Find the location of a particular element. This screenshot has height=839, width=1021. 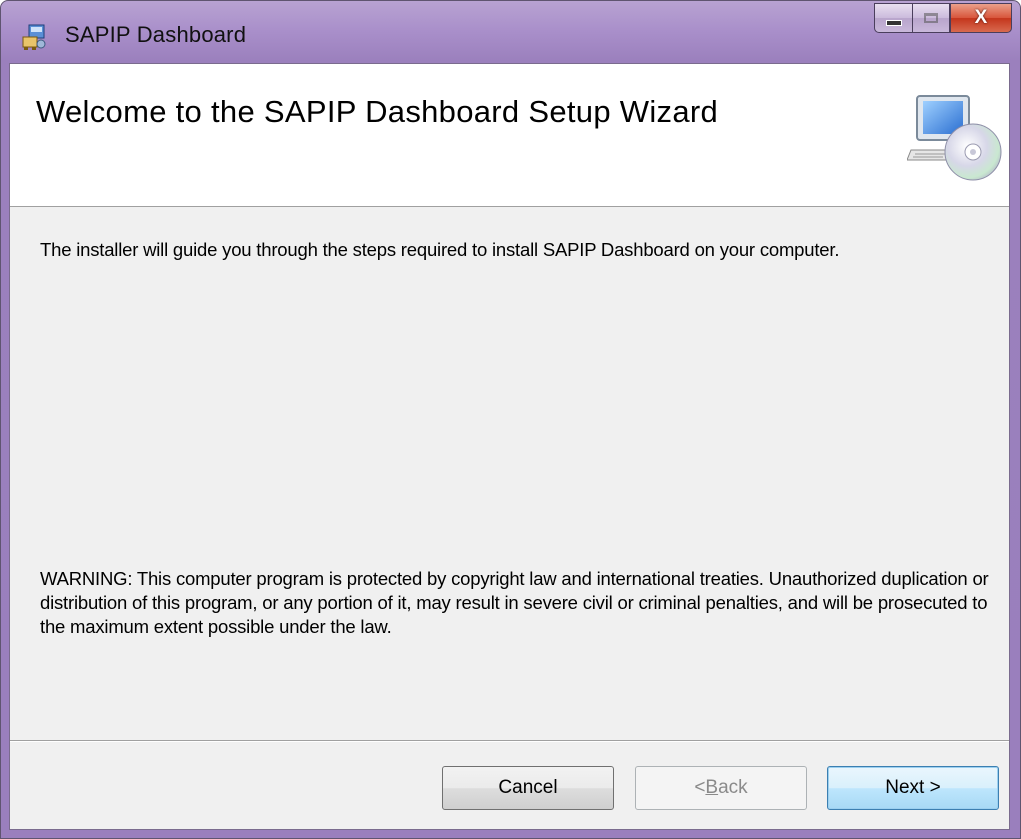

back-button: < Back is located at coordinates (721, 788).